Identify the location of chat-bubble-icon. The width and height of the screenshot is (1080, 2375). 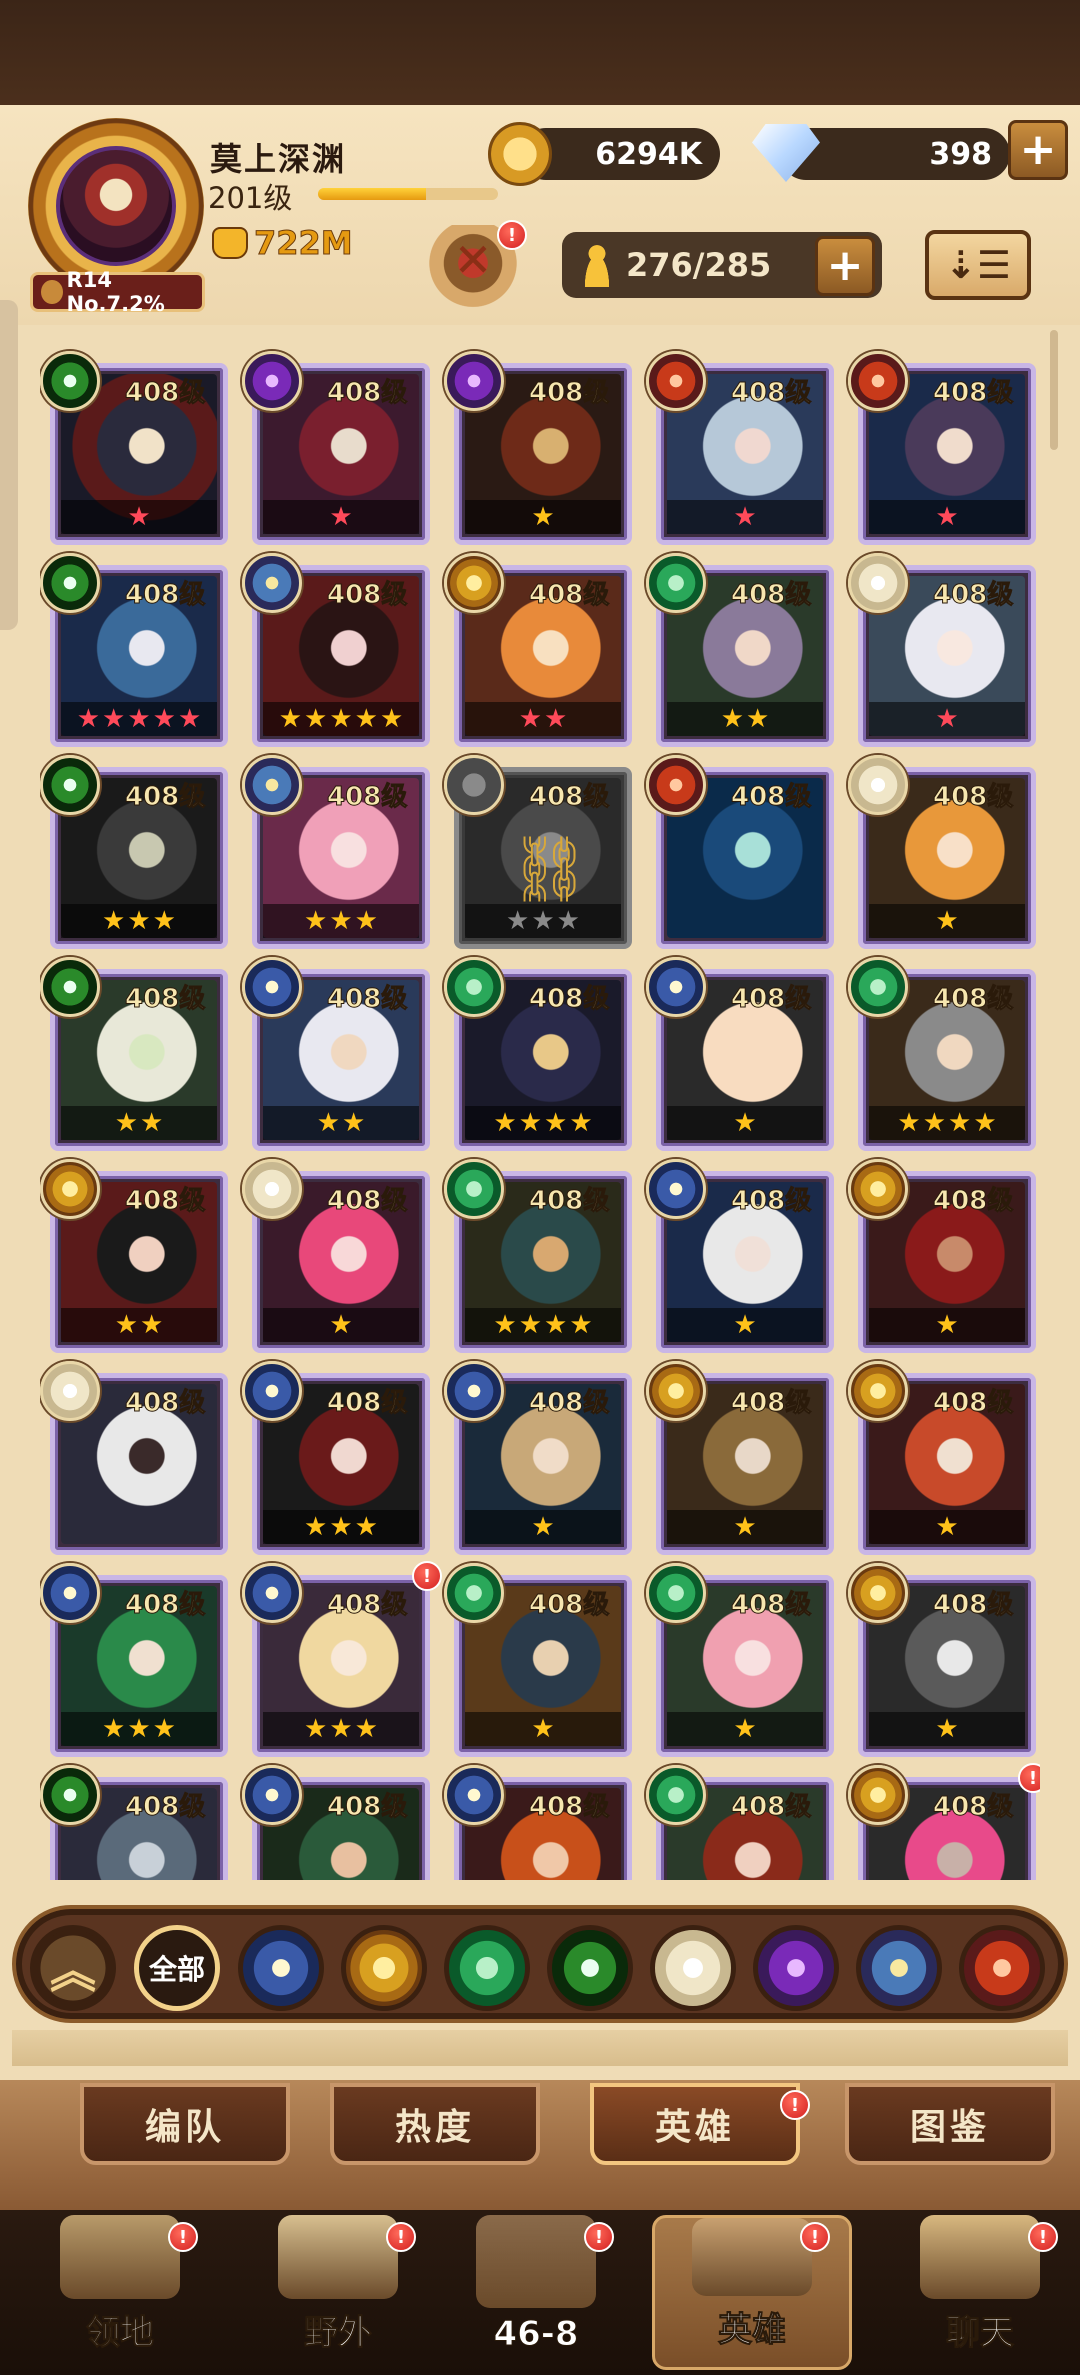
(980, 2257).